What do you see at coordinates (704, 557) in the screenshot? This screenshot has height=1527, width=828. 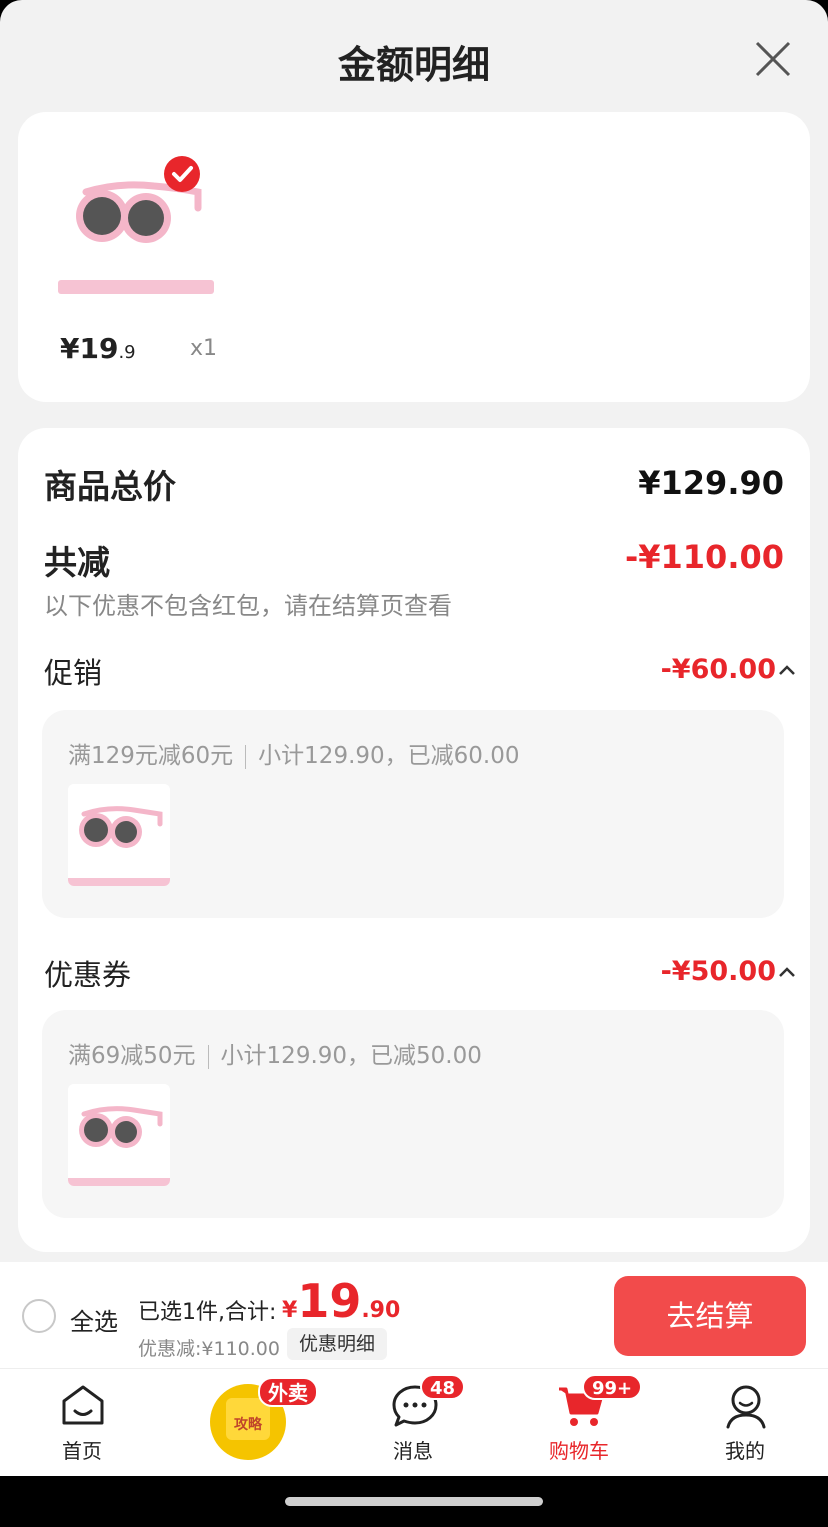 I see `reduce-value: -¥110.00` at bounding box center [704, 557].